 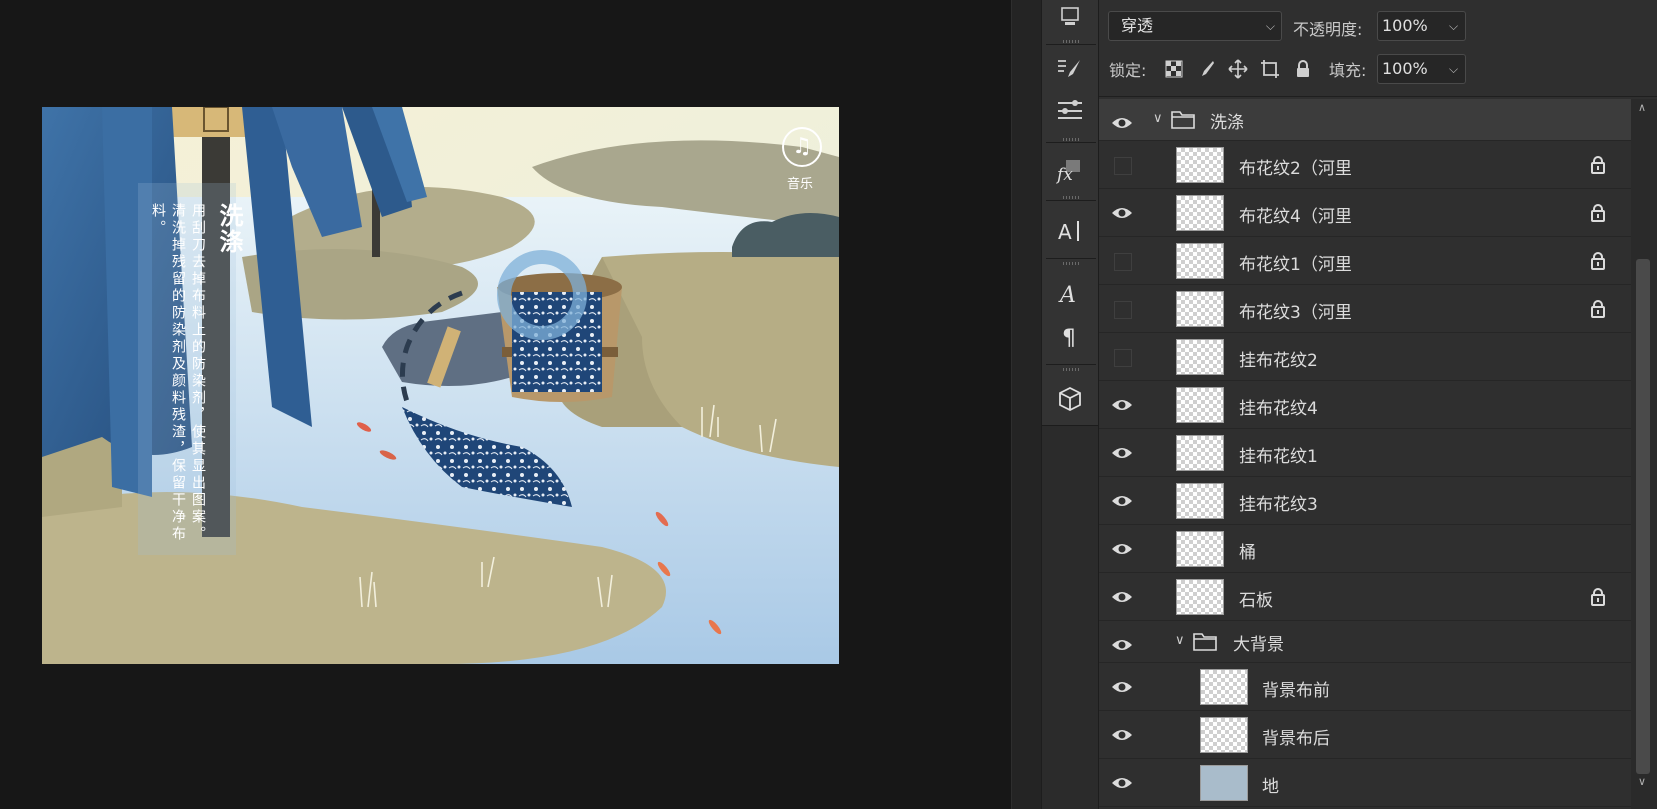 What do you see at coordinates (1365, 783) in the screenshot?
I see `layer-row: 地` at bounding box center [1365, 783].